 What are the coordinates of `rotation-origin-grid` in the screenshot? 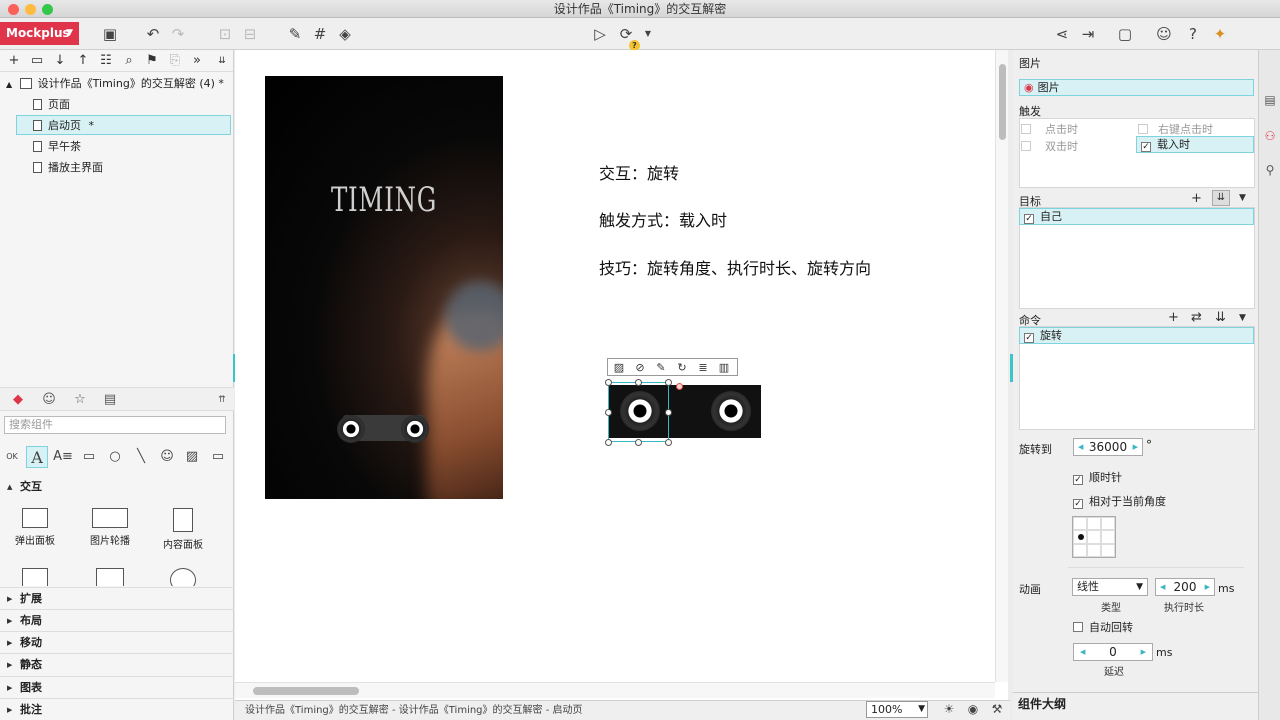 It's located at (1094, 537).